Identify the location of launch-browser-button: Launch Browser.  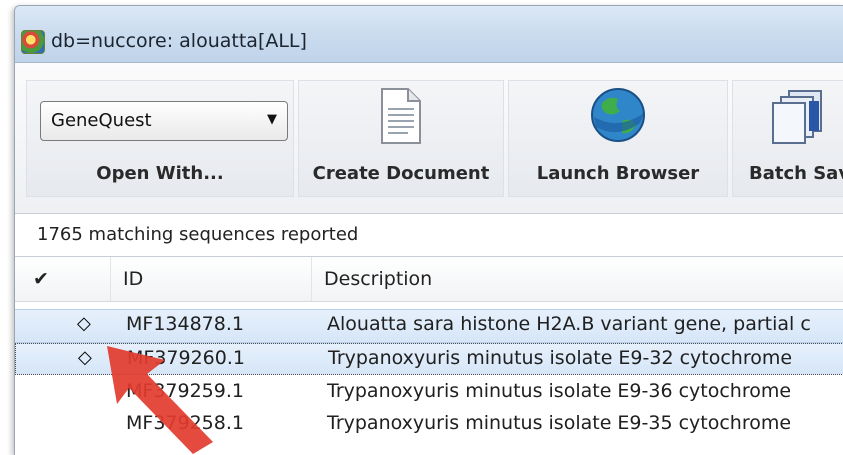
(618, 138).